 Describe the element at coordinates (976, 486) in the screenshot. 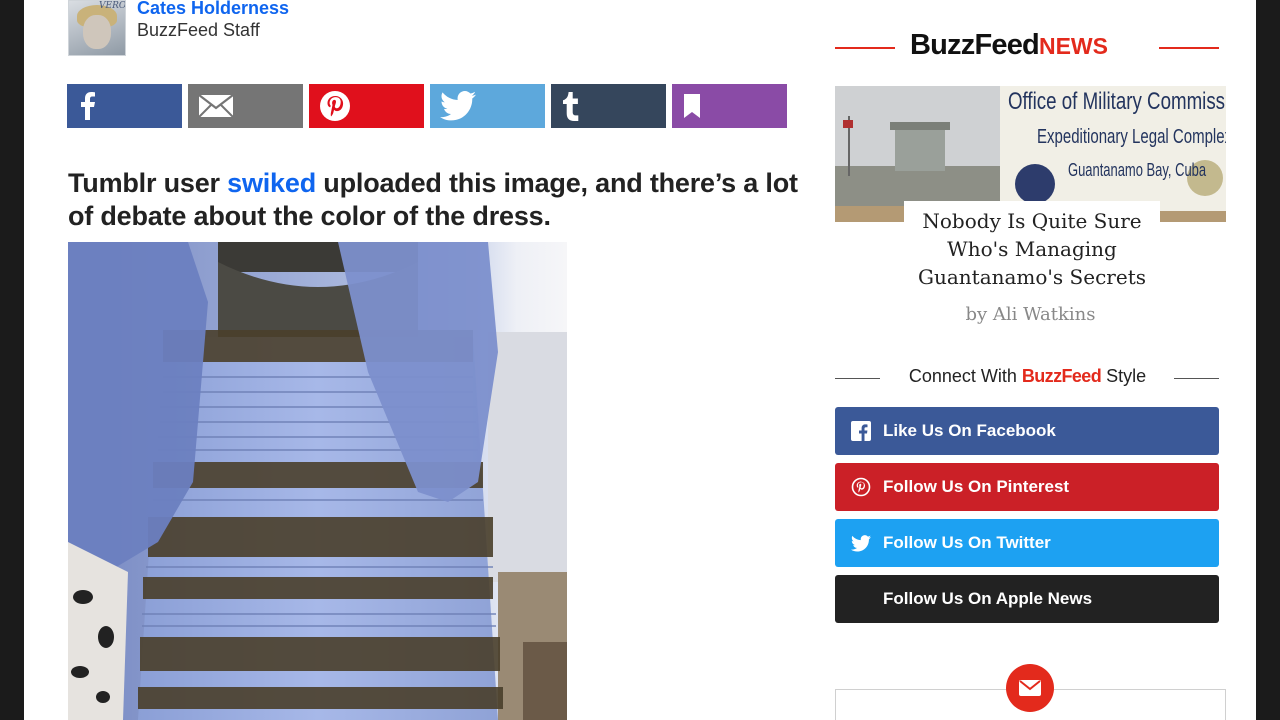

I see `follow-pinterest-label: Follow Us On Pinterest` at that location.